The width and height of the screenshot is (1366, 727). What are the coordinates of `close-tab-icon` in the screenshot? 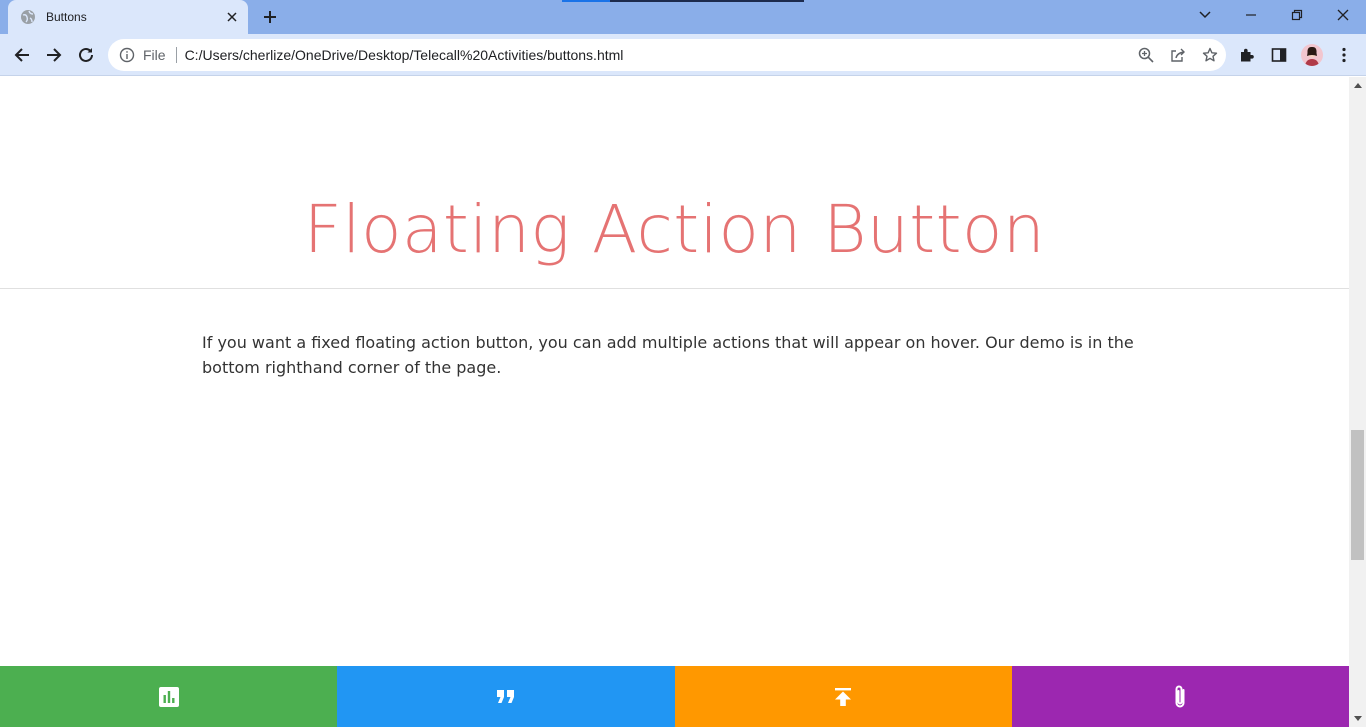 It's located at (232, 17).